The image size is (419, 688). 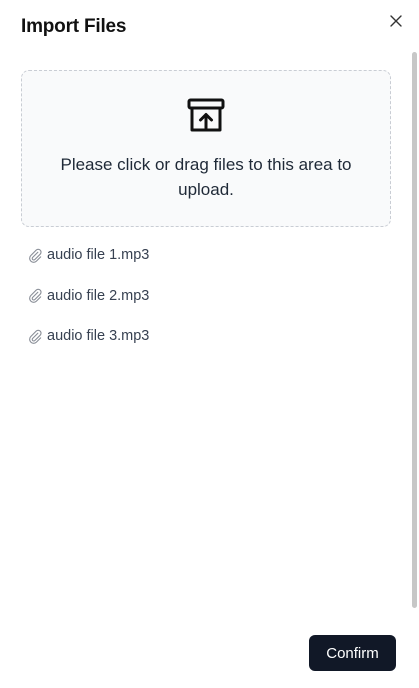 What do you see at coordinates (208, 336) in the screenshot?
I see `file-list-item: audio file 3.mp3` at bounding box center [208, 336].